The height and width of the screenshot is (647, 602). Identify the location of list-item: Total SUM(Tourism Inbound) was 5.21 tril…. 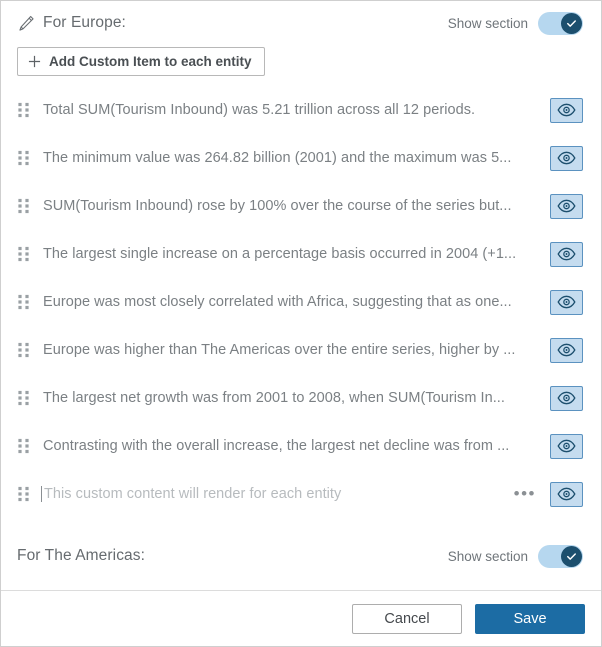
(301, 110).